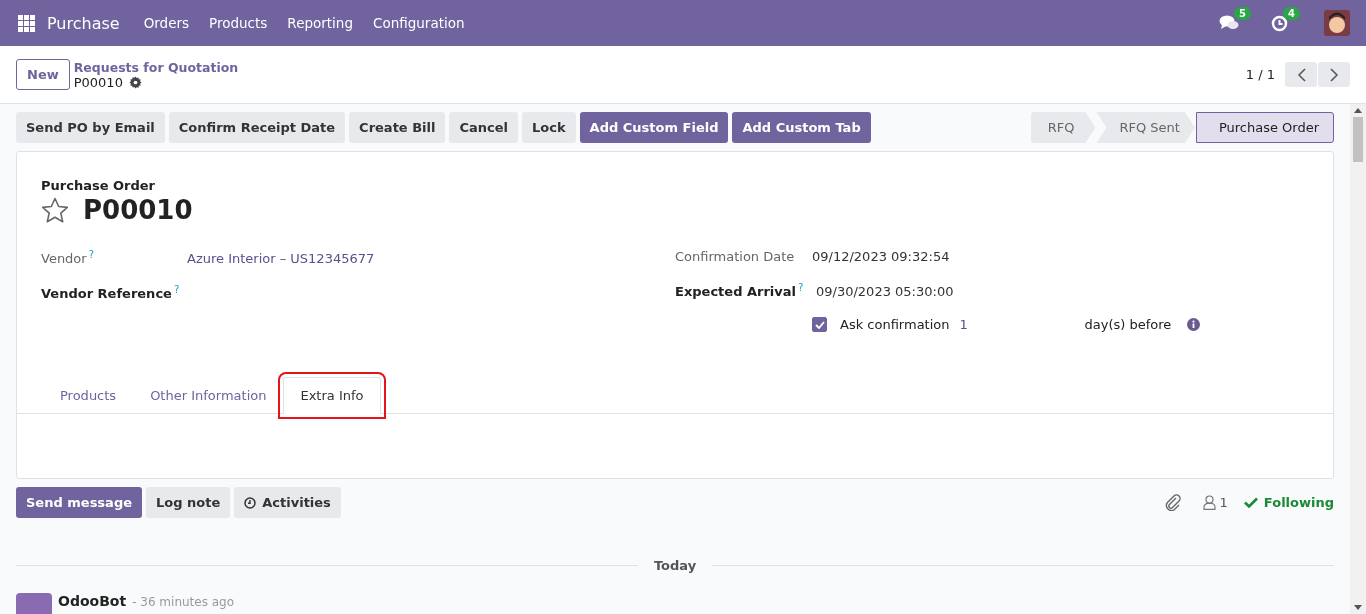 Image resolution: width=1366 pixels, height=614 pixels. What do you see at coordinates (895, 325) in the screenshot?
I see `checkbox-label: Ask confirmation` at bounding box center [895, 325].